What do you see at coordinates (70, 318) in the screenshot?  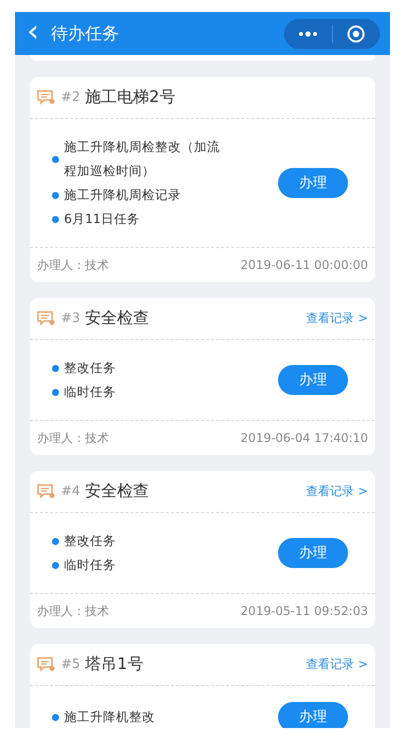 I see `task-number: #3` at bounding box center [70, 318].